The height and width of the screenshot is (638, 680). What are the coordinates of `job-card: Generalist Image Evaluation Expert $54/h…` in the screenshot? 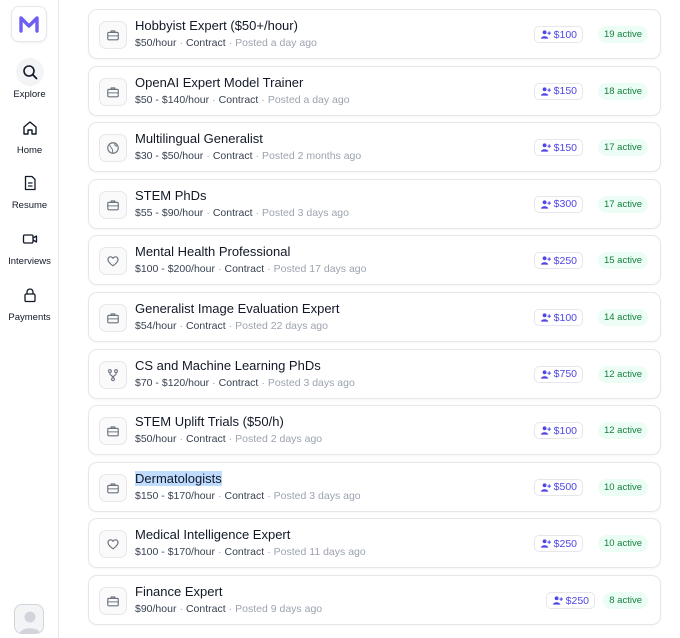 It's located at (374, 317).